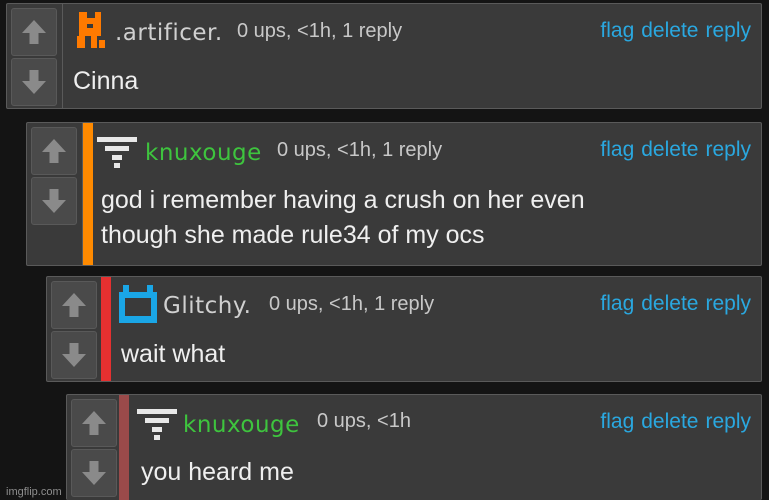  I want to click on comment-text: wait what, so click(173, 354).